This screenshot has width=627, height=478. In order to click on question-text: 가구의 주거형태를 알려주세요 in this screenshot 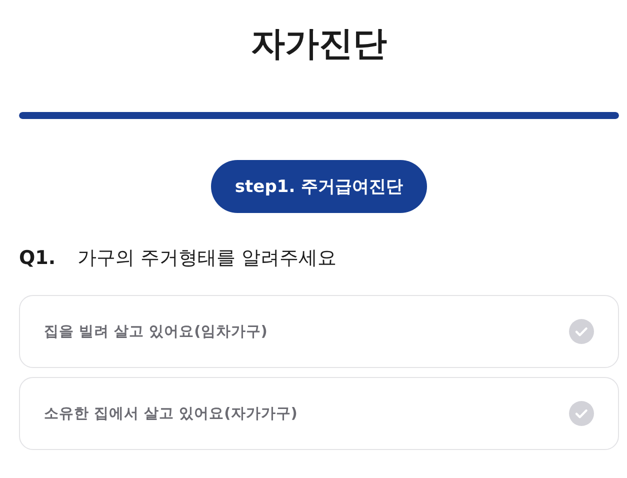, I will do `click(207, 258)`.